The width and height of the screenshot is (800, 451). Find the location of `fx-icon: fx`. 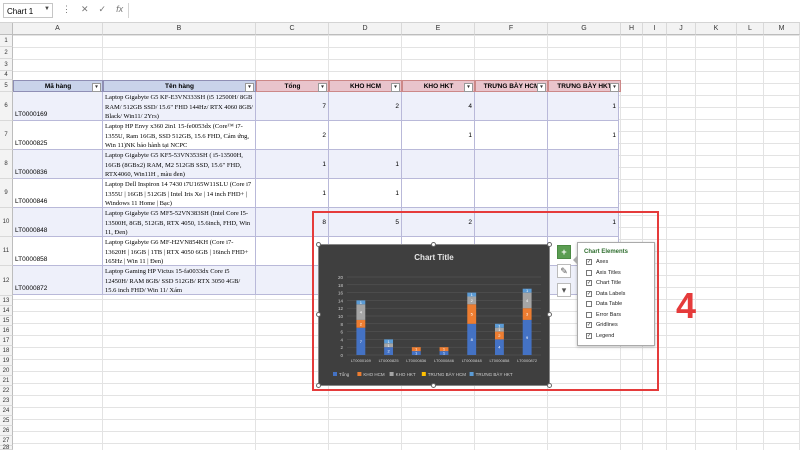

fx-icon: fx is located at coordinates (119, 9).